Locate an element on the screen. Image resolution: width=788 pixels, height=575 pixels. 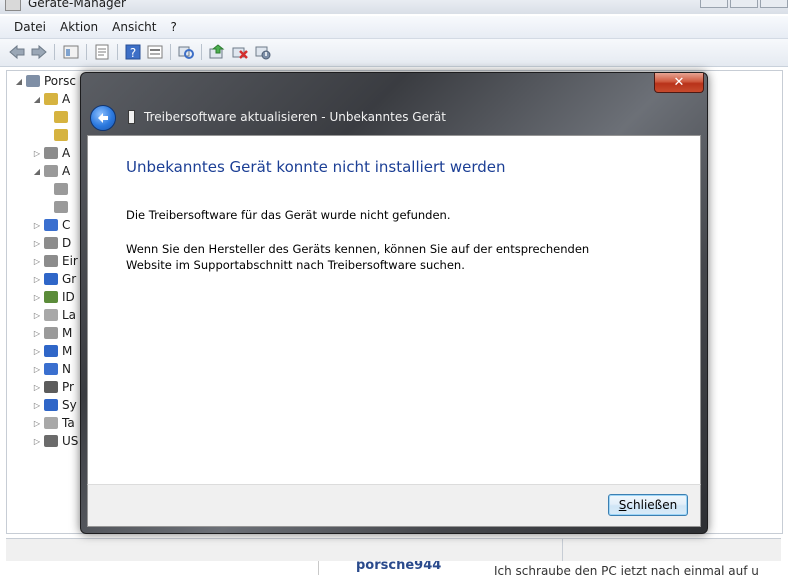
tree-item-usb: ▷ US is located at coordinates (55, 441).